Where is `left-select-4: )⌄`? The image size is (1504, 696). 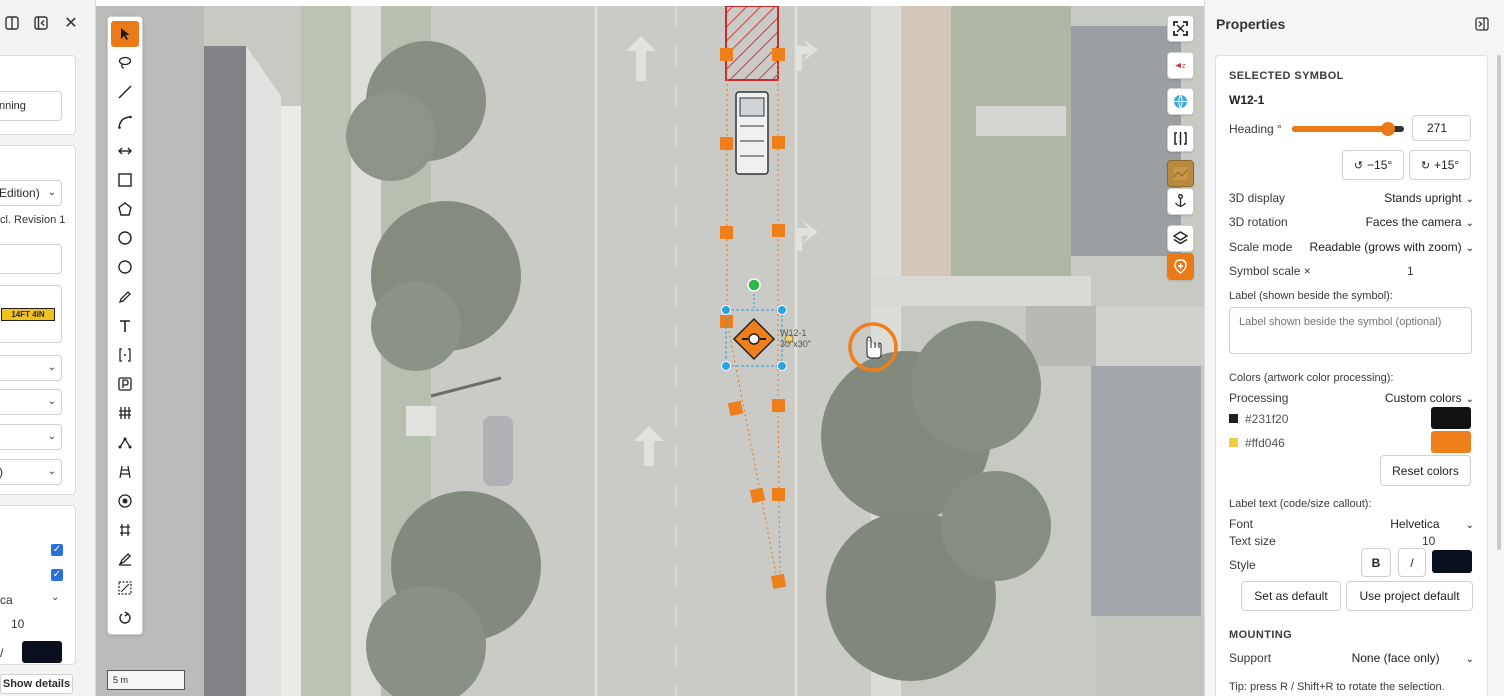
left-select-4: )⌄ is located at coordinates (31, 472).